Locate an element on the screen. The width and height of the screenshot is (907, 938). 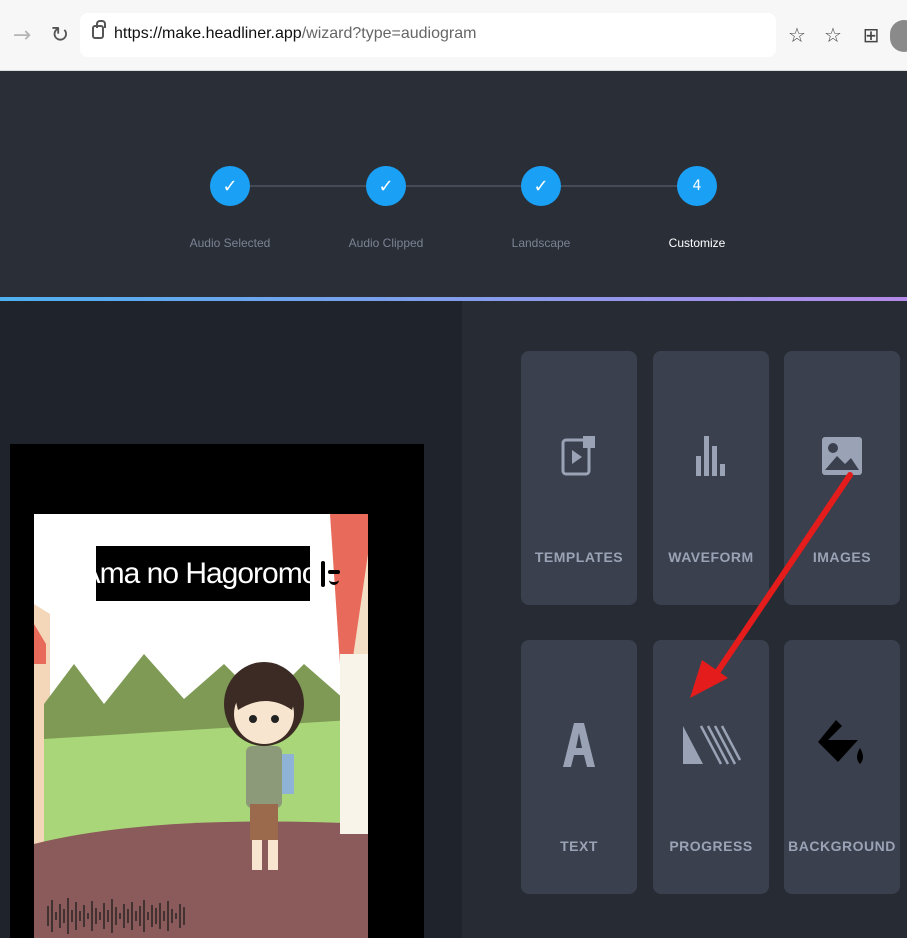
images-tile: IMAGES is located at coordinates (842, 478).